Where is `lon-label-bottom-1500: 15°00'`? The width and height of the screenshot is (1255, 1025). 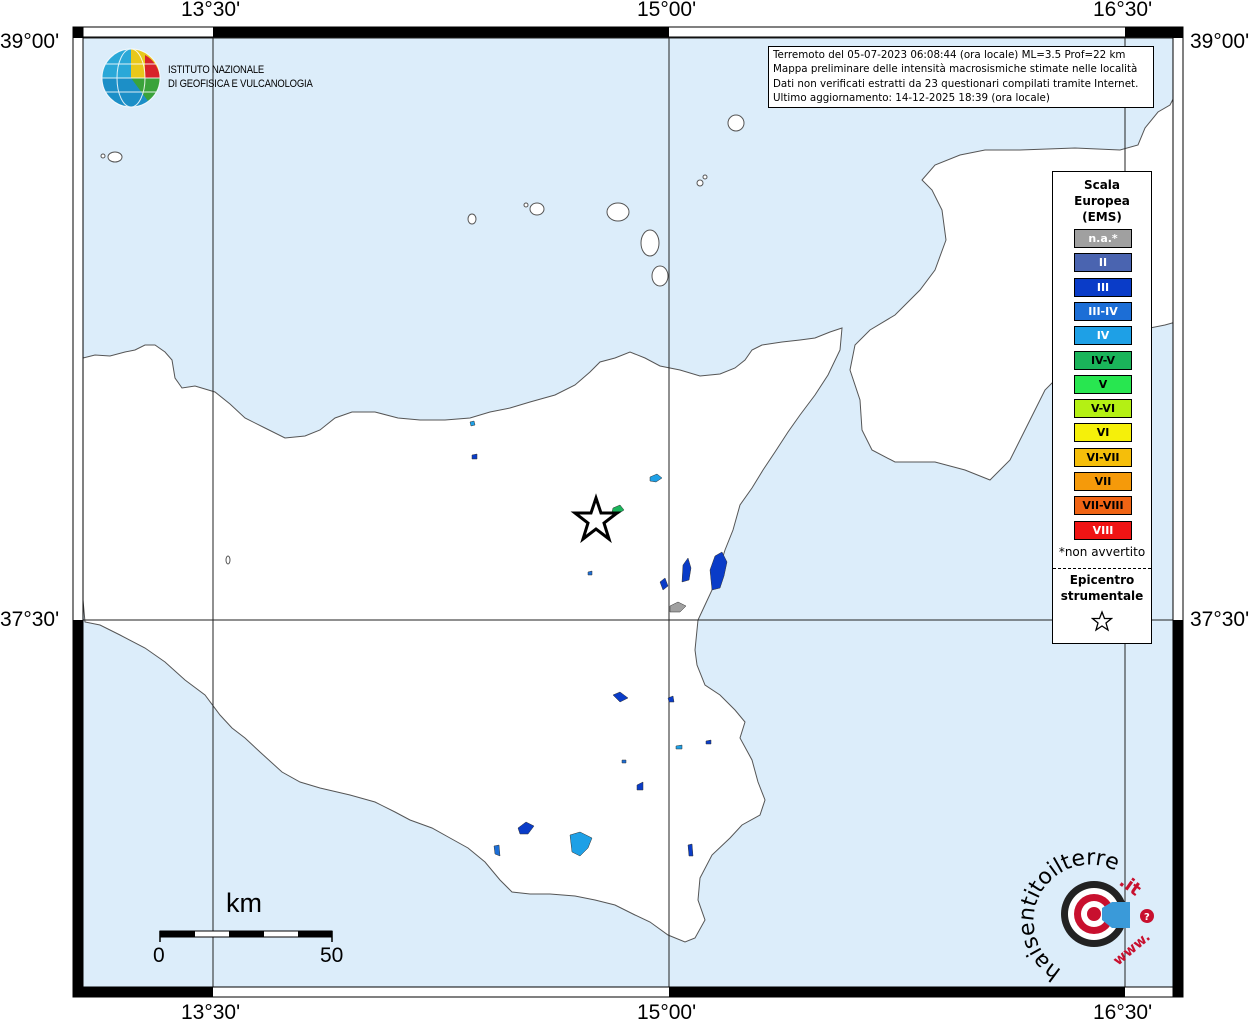
lon-label-bottom-1500: 15°00' is located at coordinates (667, 1012).